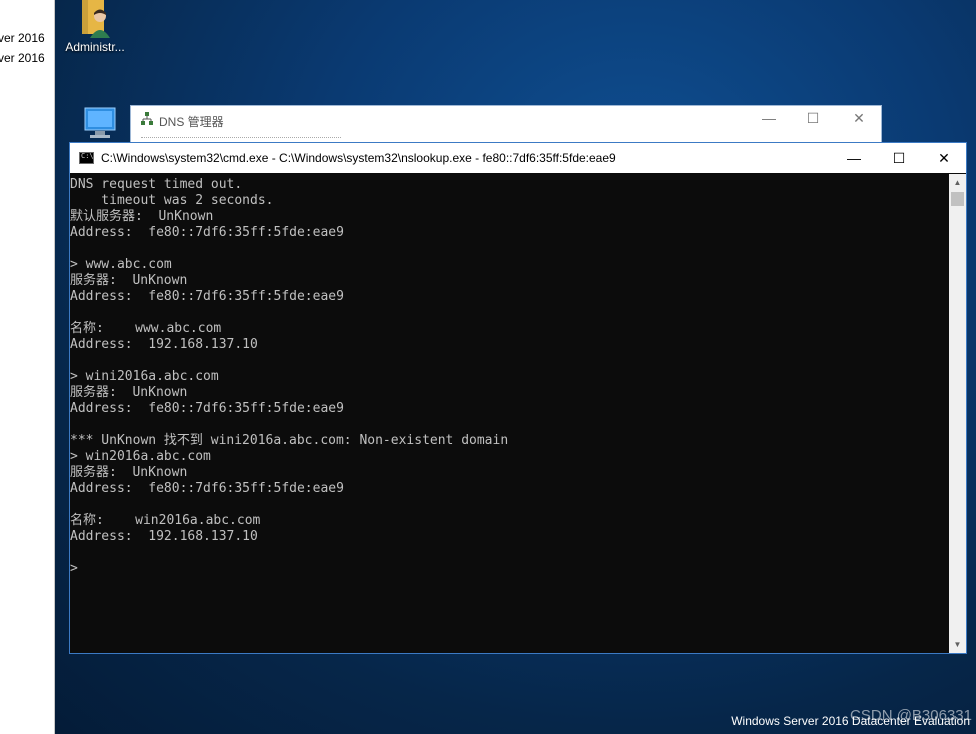 The width and height of the screenshot is (976, 734). I want to click on console-line: 默认服务器: UnKnown, so click(142, 216).